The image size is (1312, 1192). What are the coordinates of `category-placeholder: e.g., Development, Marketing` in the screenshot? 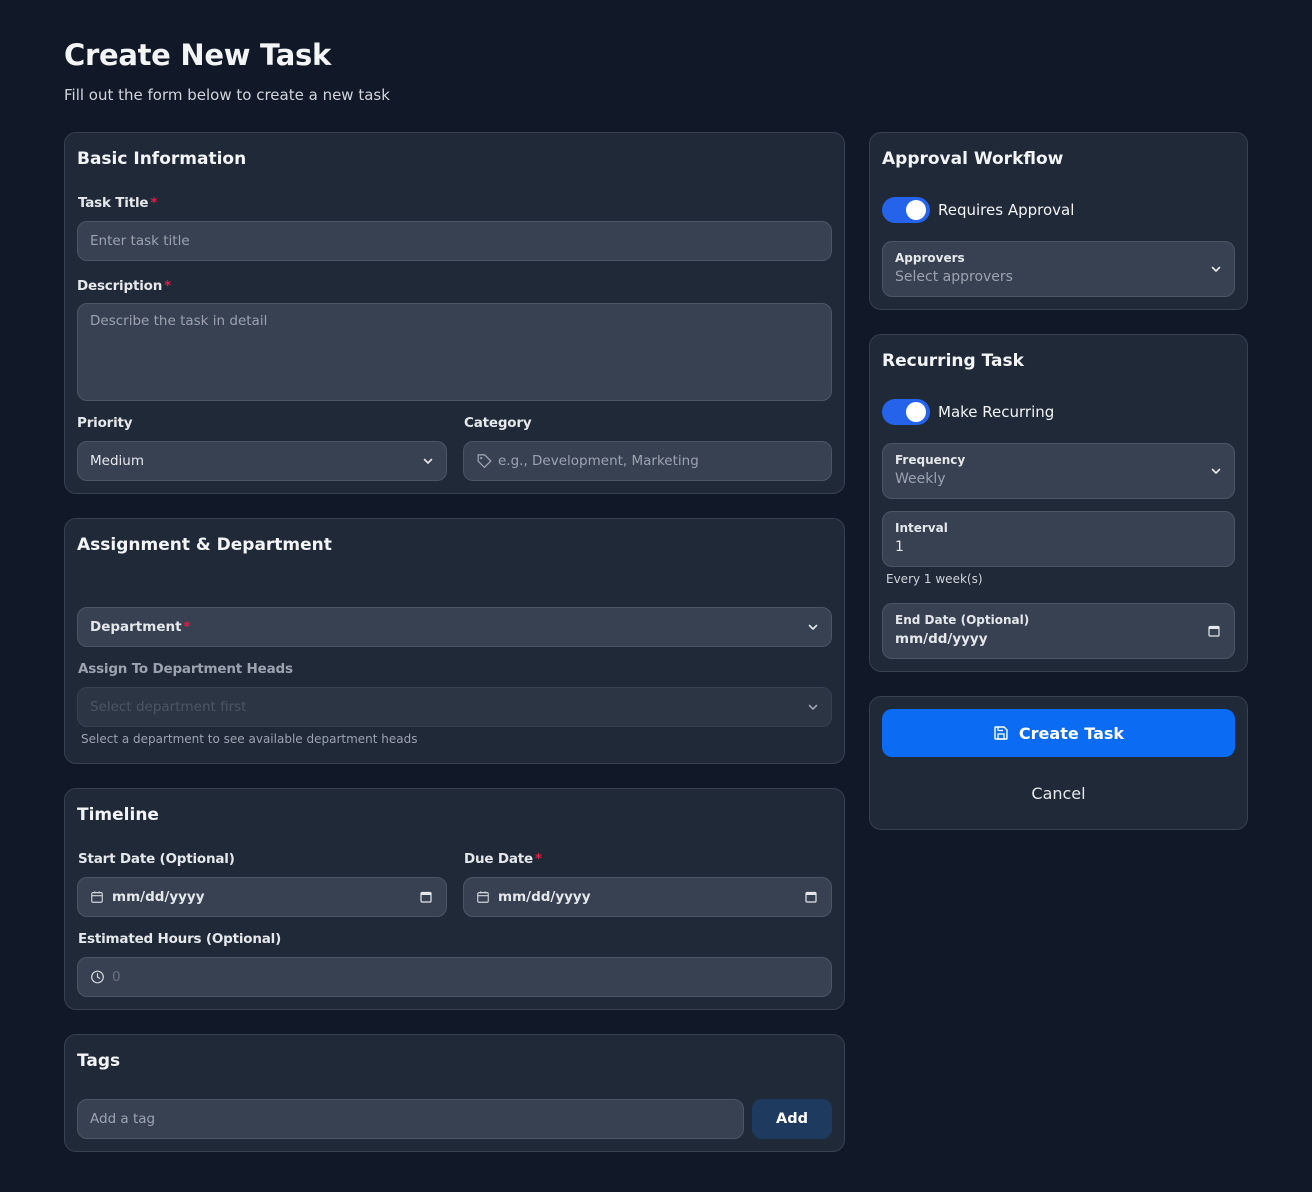 It's located at (598, 461).